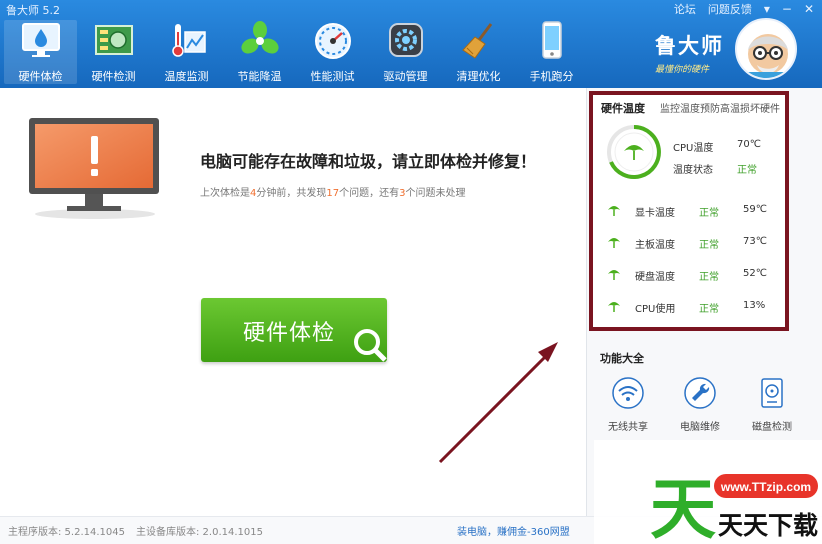 This screenshot has width=822, height=544. Describe the element at coordinates (40, 76) in the screenshot. I see `tab-label: 硬件体检` at that location.